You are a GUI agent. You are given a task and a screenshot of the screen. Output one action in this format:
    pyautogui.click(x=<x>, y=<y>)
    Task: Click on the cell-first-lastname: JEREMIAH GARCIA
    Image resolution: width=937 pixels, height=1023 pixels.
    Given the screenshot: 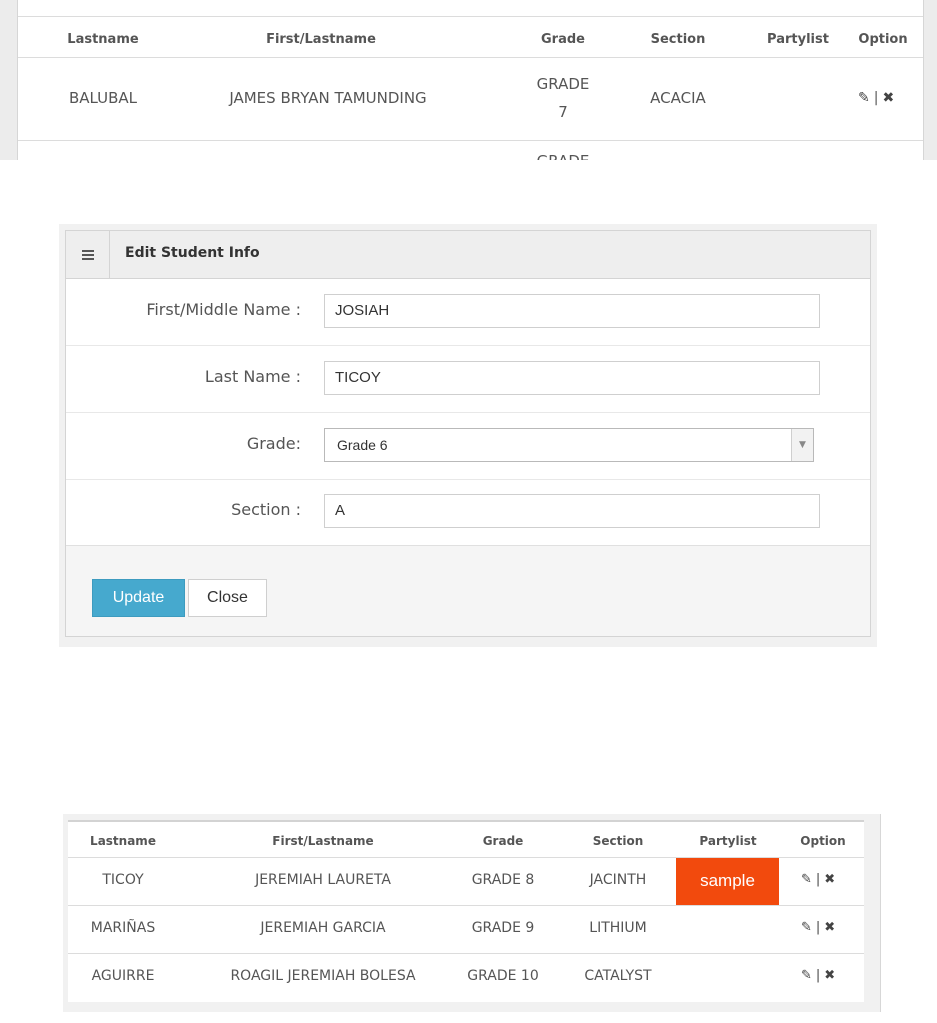 What is the action you would take?
    pyautogui.click(x=323, y=928)
    